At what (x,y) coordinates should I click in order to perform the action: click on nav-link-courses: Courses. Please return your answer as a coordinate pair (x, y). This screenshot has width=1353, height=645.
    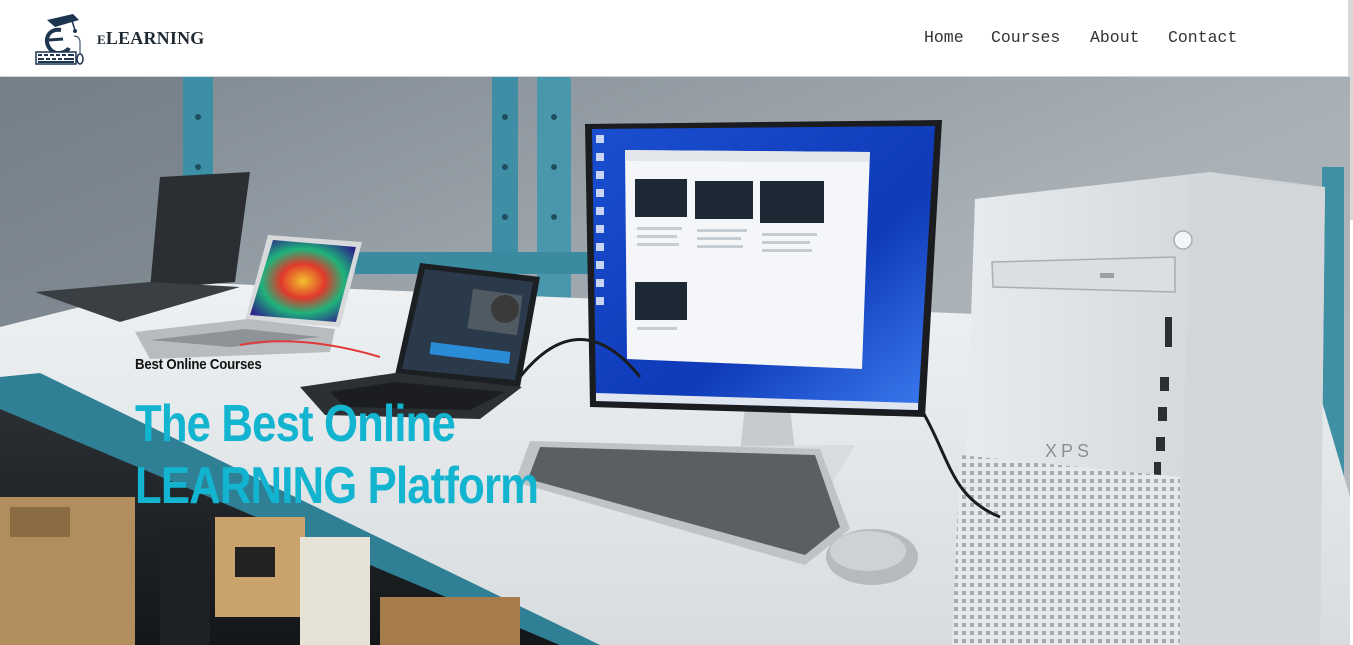
    Looking at the image, I should click on (1025, 37).